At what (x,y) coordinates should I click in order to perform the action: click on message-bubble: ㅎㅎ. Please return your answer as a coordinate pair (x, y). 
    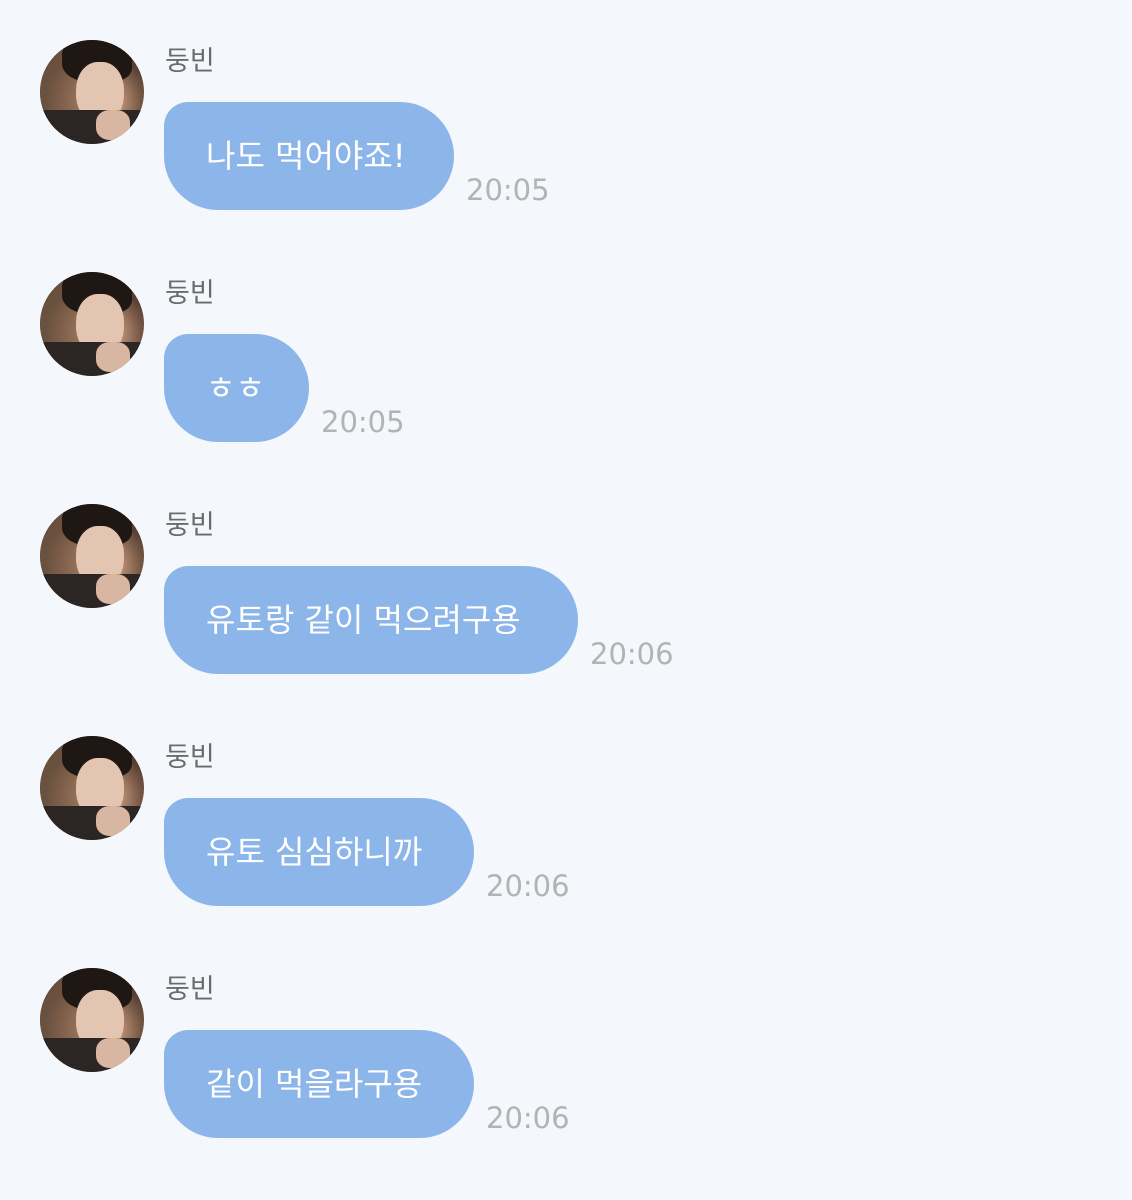
    Looking at the image, I should click on (236, 388).